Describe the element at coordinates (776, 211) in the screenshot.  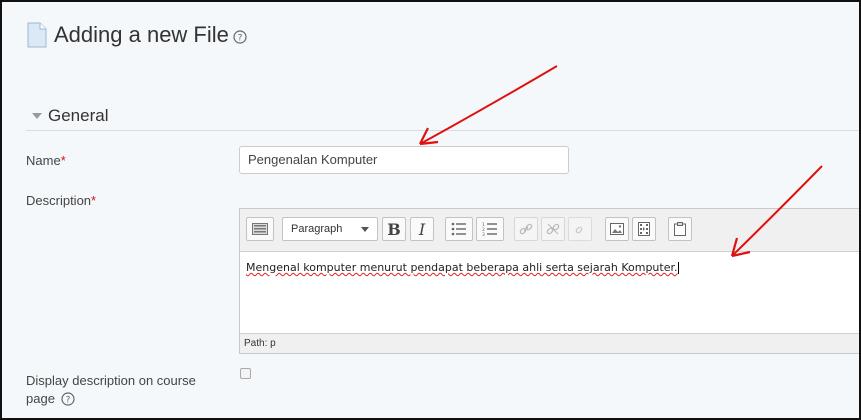
I see `annotation-arrow-editor` at that location.